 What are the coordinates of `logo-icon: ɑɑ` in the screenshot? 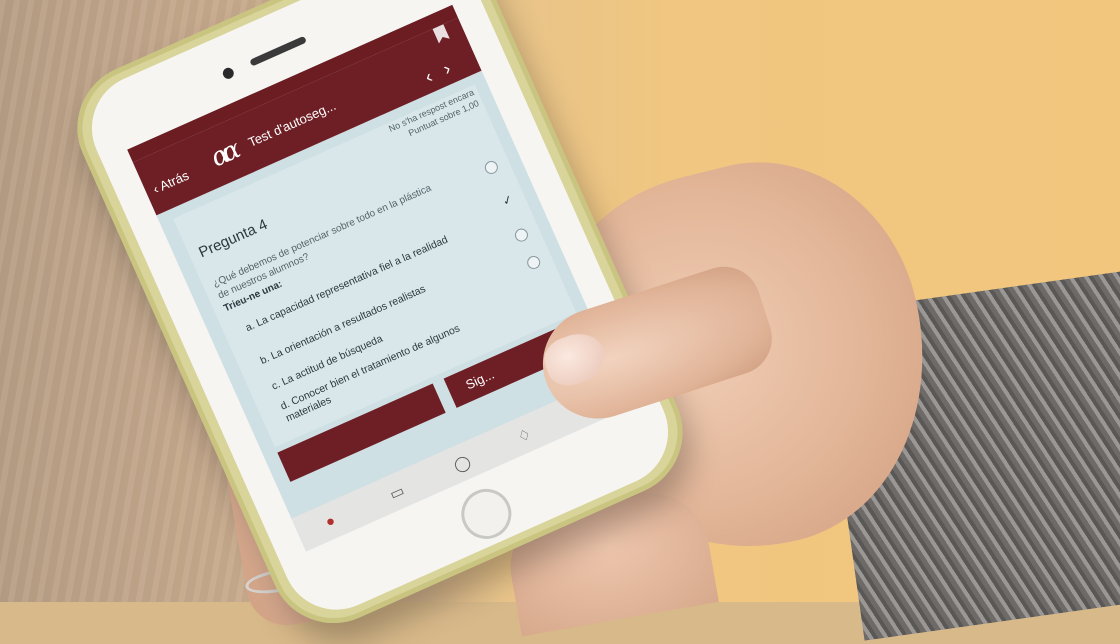 It's located at (223, 155).